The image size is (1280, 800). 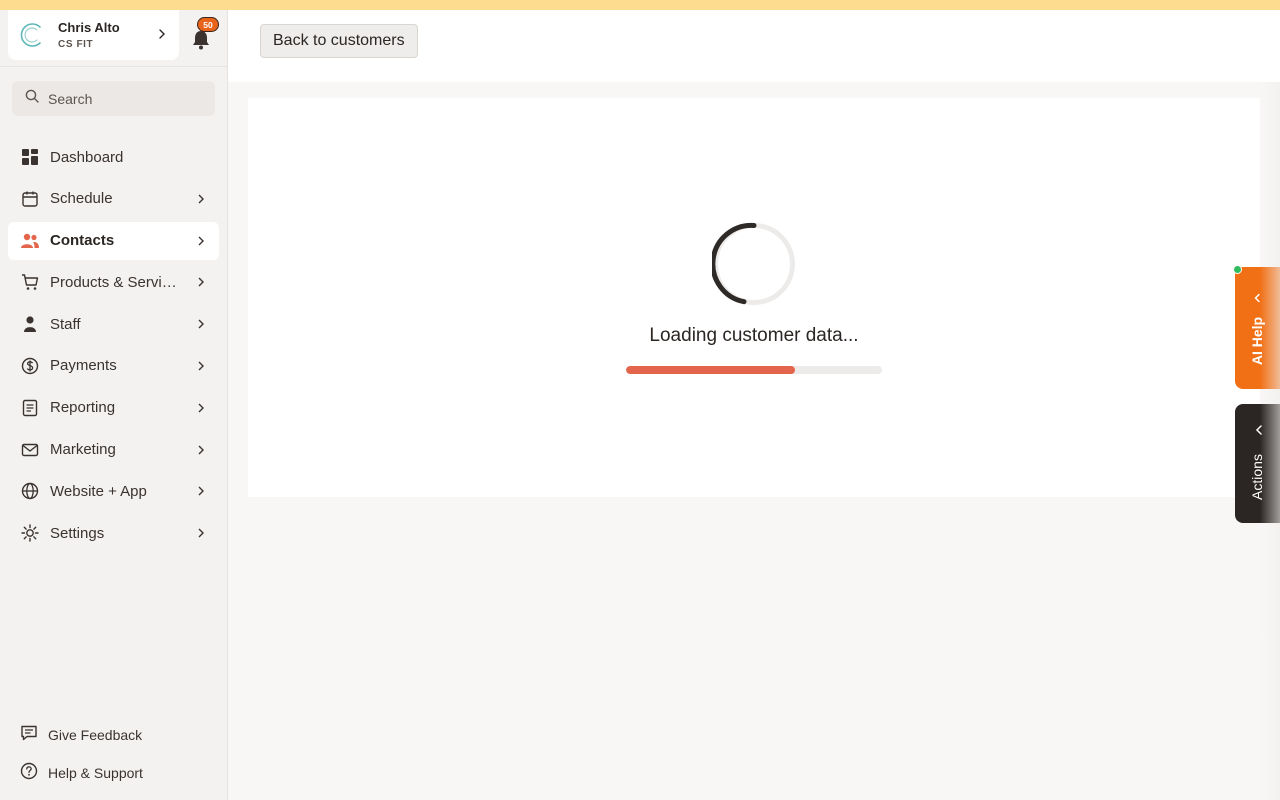 What do you see at coordinates (113, 66) in the screenshot?
I see `sidebar-divider` at bounding box center [113, 66].